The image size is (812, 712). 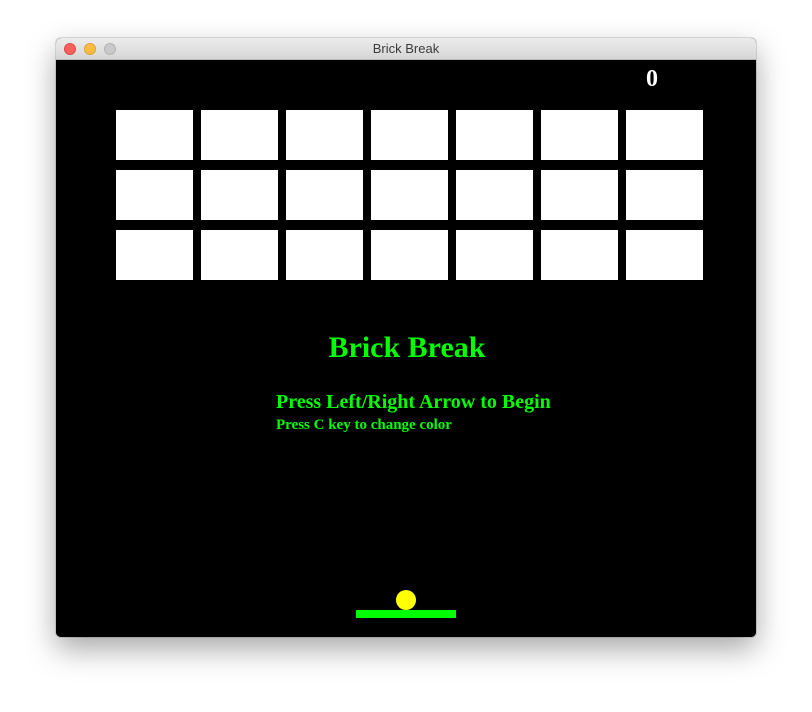 What do you see at coordinates (652, 79) in the screenshot?
I see `score-display: 0` at bounding box center [652, 79].